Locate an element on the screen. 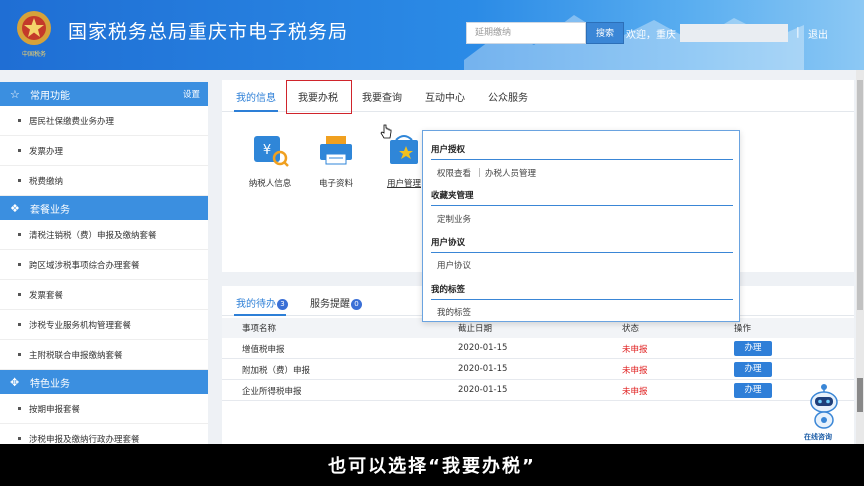 Image resolution: width=864 pixels, height=486 pixels. sidebar-item: 跨区域涉税事项综合办理套餐 is located at coordinates (104, 265).